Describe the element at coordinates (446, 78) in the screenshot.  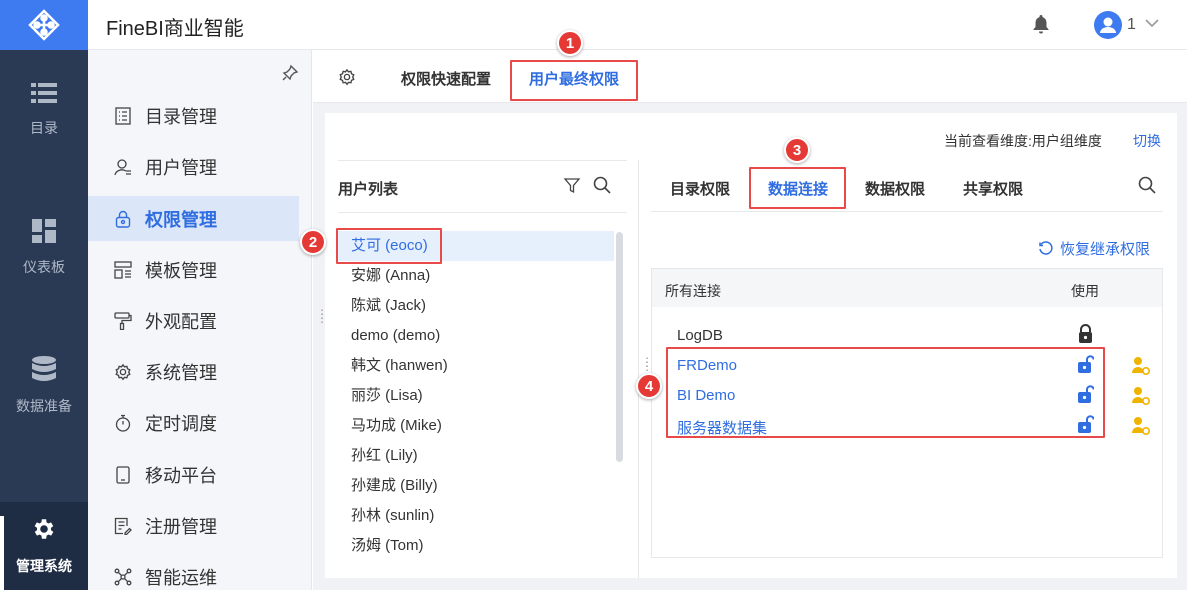
I see `tab-quick-config: 权限快速配置` at that location.